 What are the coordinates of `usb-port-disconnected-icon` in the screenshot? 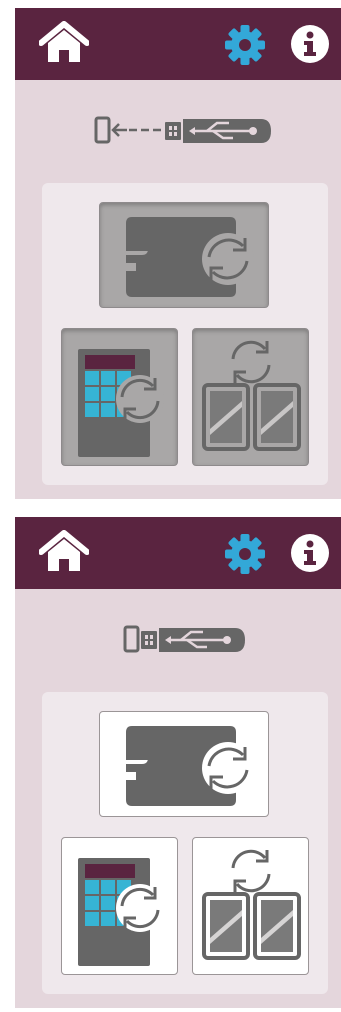 It's located at (110, 130).